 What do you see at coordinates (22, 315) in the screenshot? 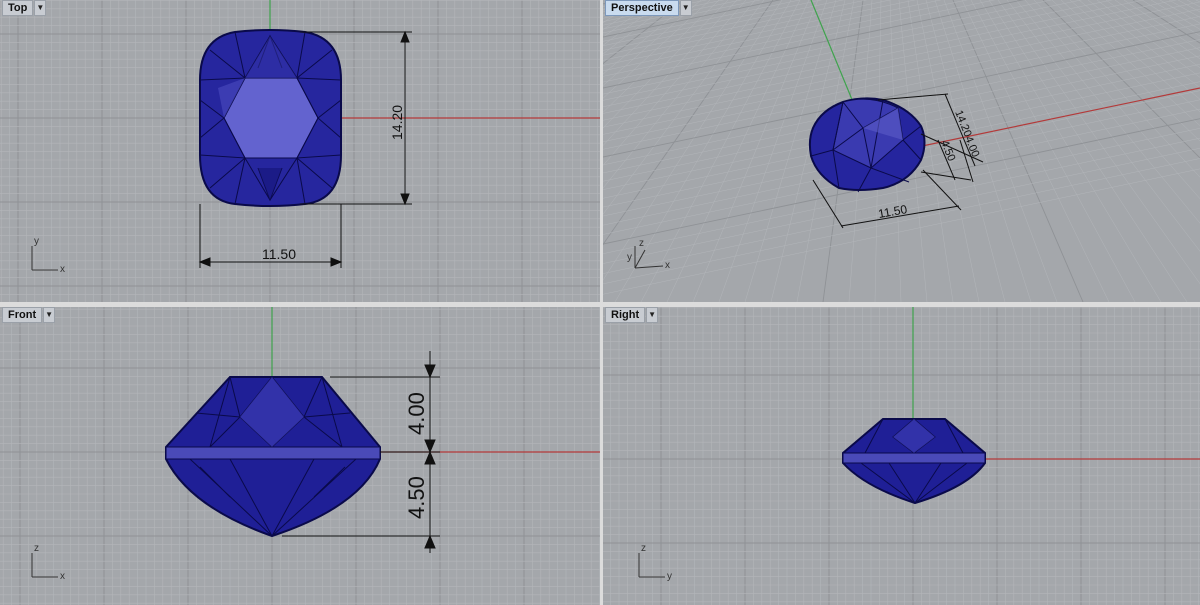
I see `viewport-title: Front` at bounding box center [22, 315].